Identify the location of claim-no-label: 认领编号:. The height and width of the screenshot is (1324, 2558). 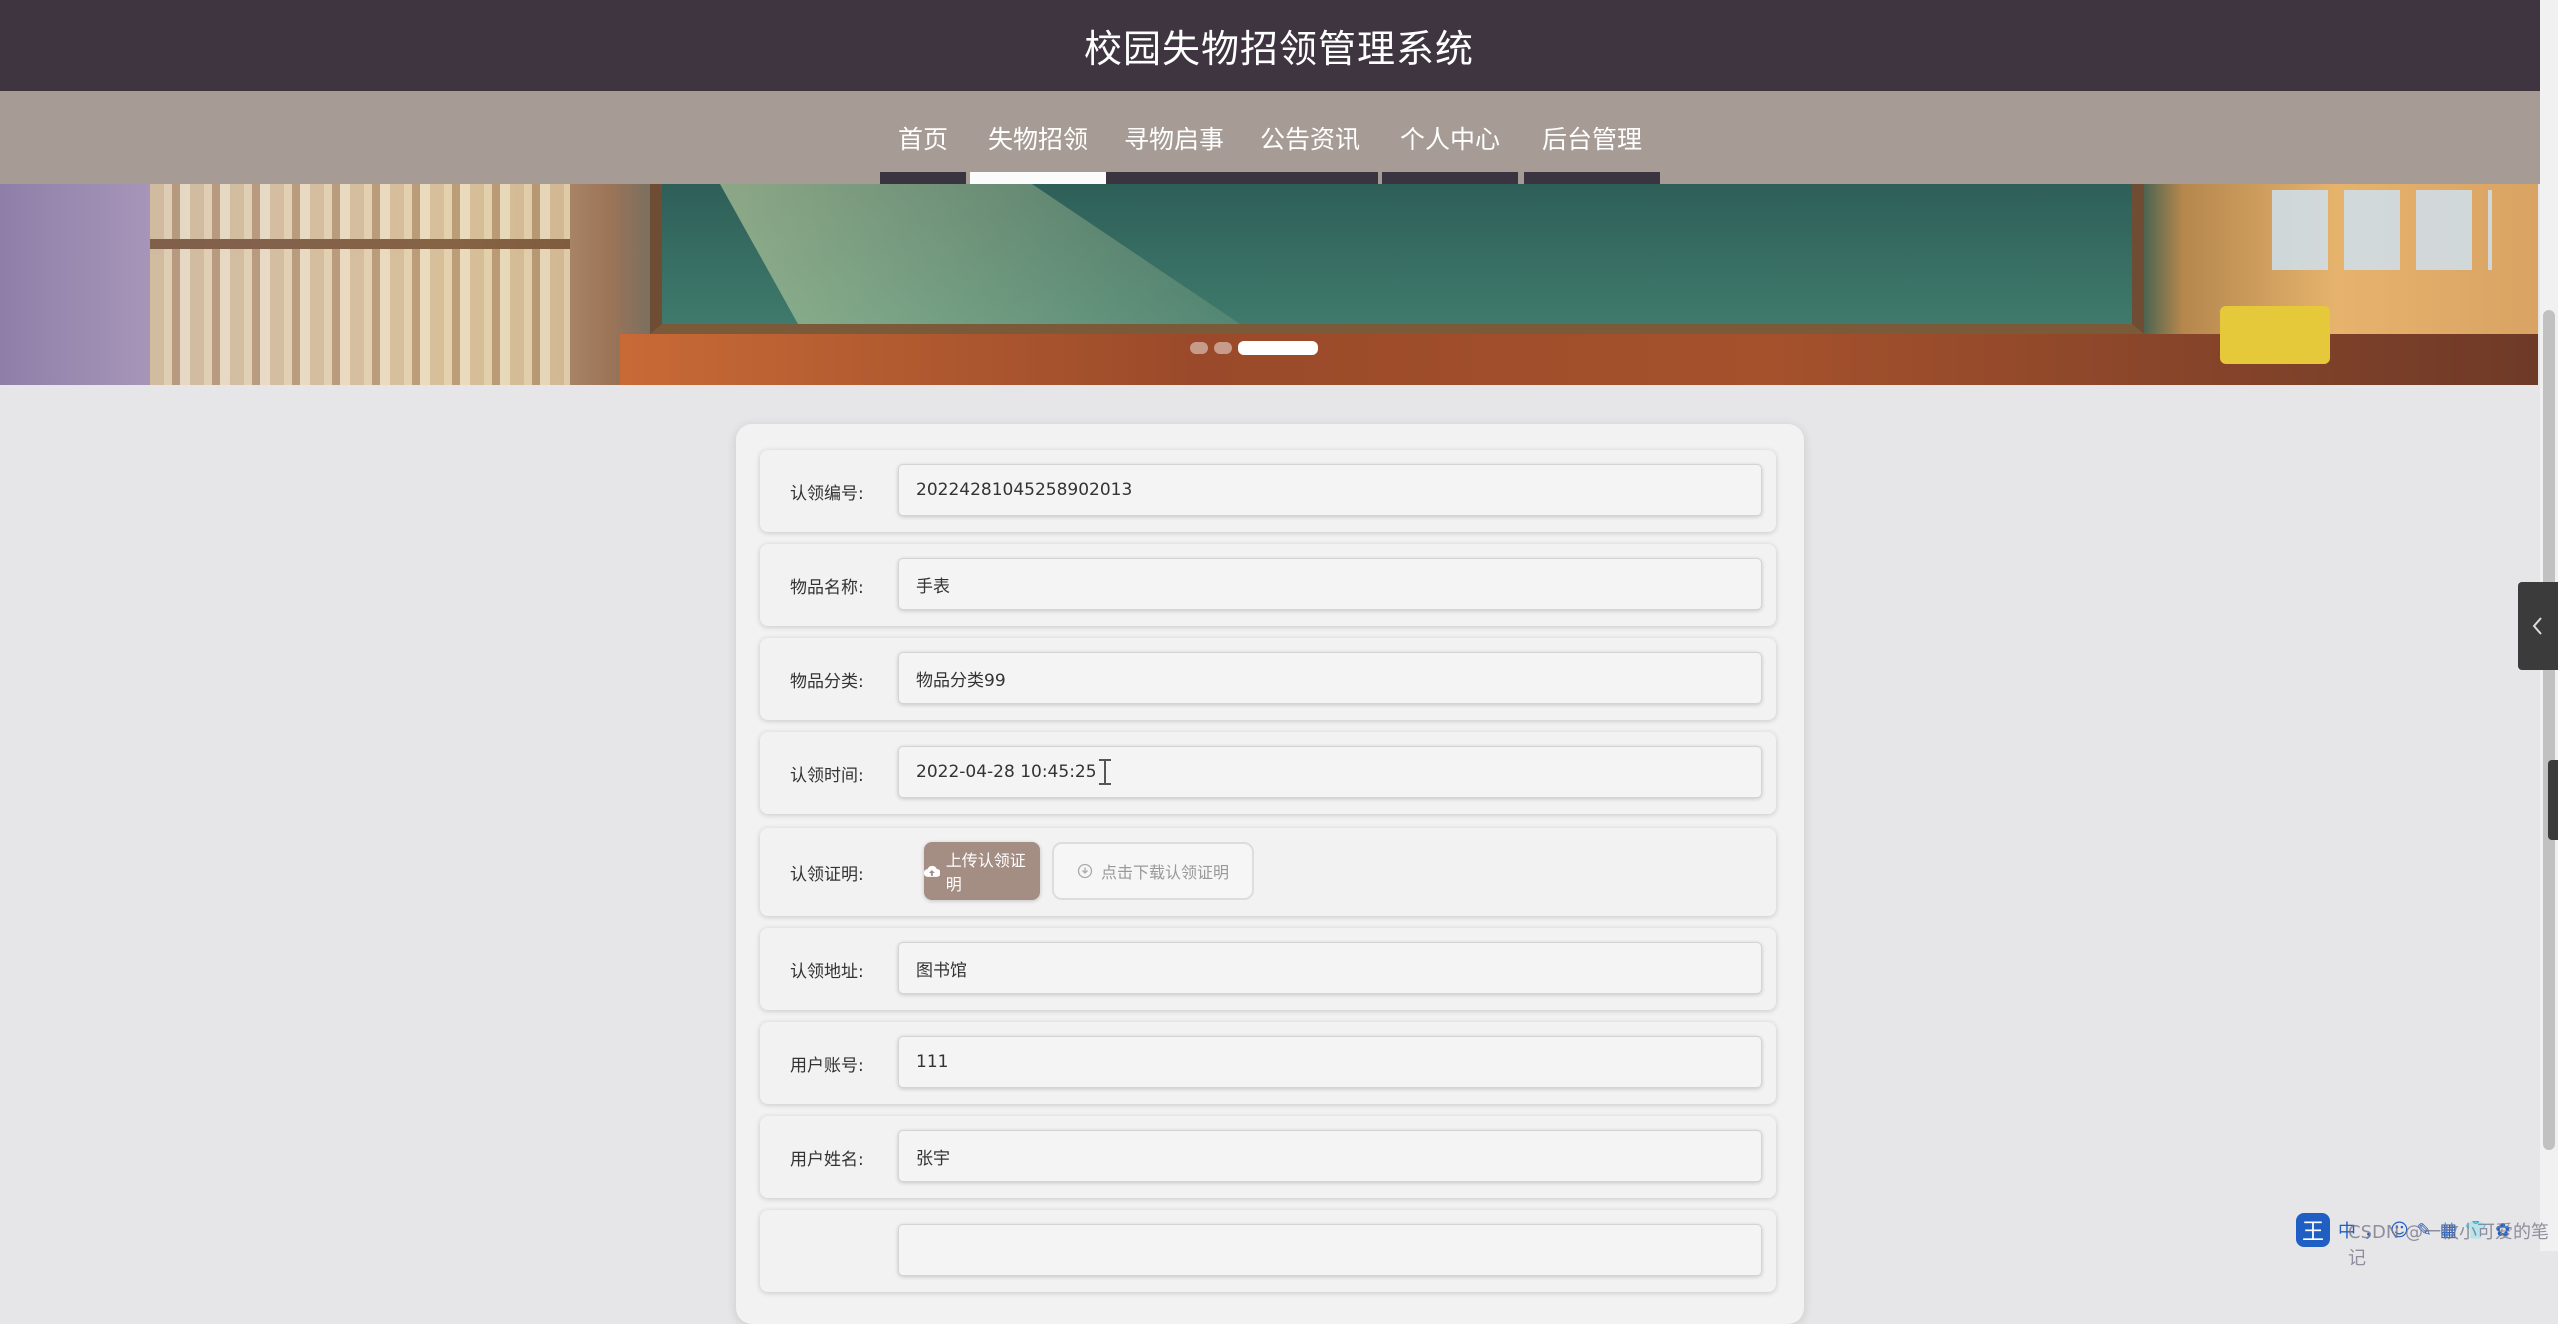
(827, 493).